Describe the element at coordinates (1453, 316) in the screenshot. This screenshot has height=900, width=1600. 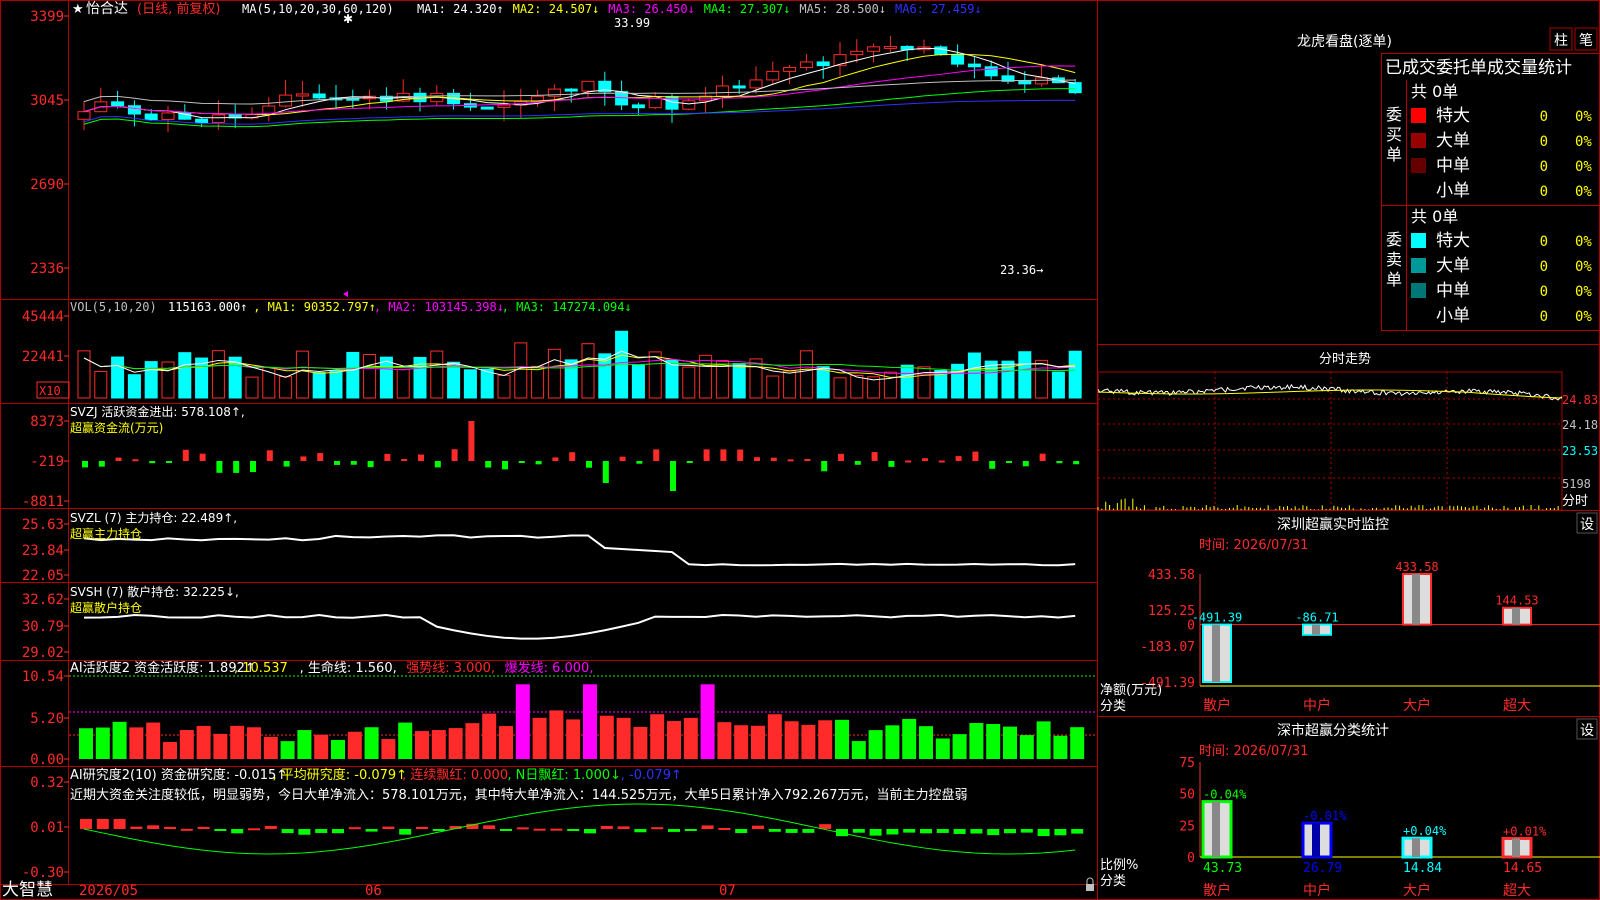
I see `sell-row-name-3: 小单` at that location.